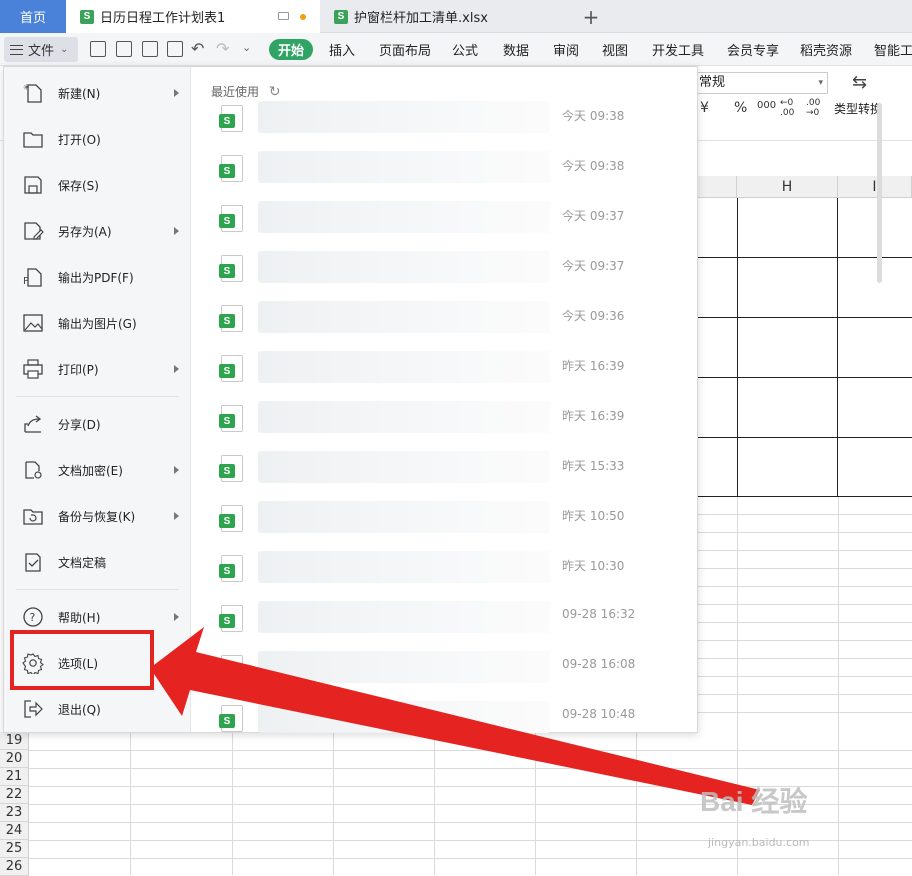 This screenshot has height=876, width=912. What do you see at coordinates (753, 49) in the screenshot?
I see `menu-member: 会员专享` at bounding box center [753, 49].